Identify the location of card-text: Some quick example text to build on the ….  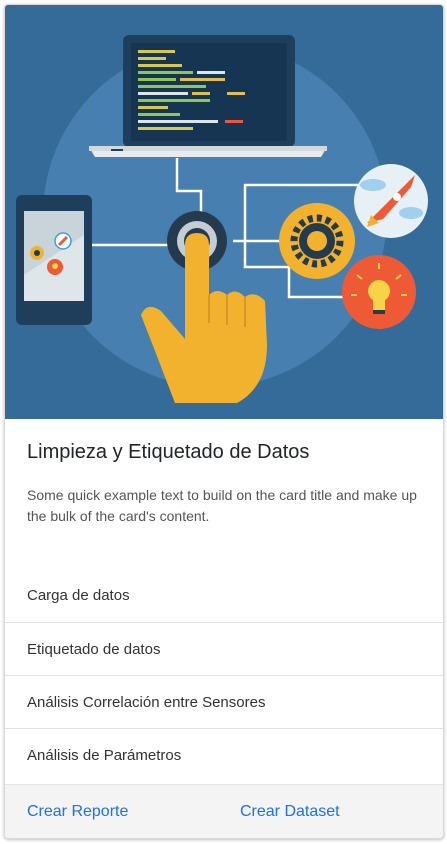
(222, 505).